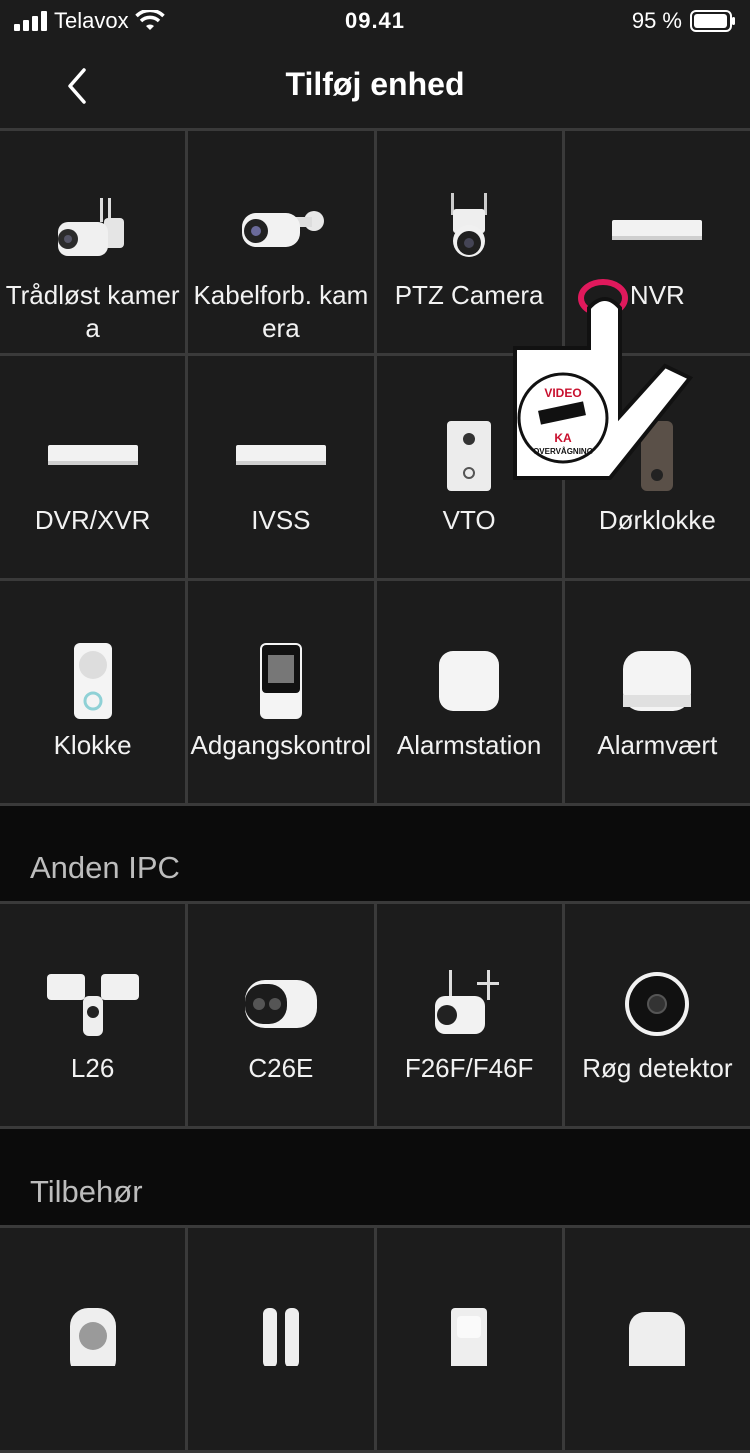 This screenshot has width=750, height=1453. I want to click on accessory-tile-door-sensor, so click(281, 1339).